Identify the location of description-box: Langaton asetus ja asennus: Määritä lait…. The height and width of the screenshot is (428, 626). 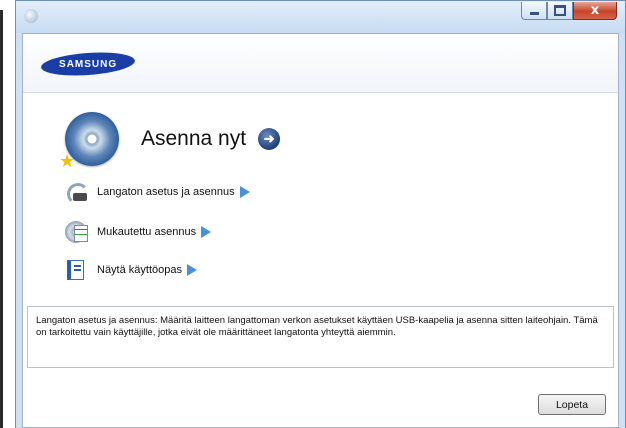
(320, 337).